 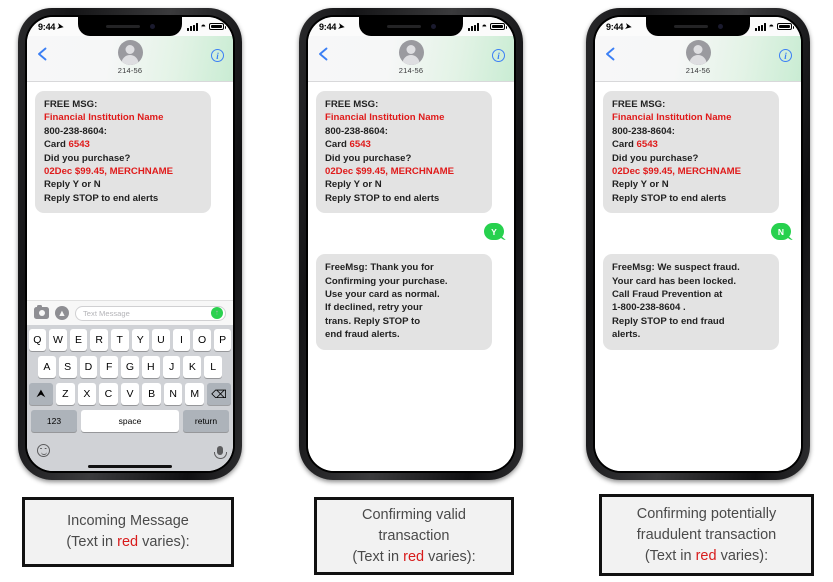 I want to click on search-input: Text Message ↑, so click(x=150, y=313).